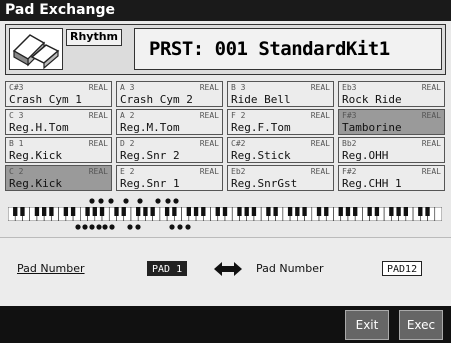  Describe the element at coordinates (156, 99) in the screenshot. I see `pad-tone-name: Crash Cym 2` at that location.